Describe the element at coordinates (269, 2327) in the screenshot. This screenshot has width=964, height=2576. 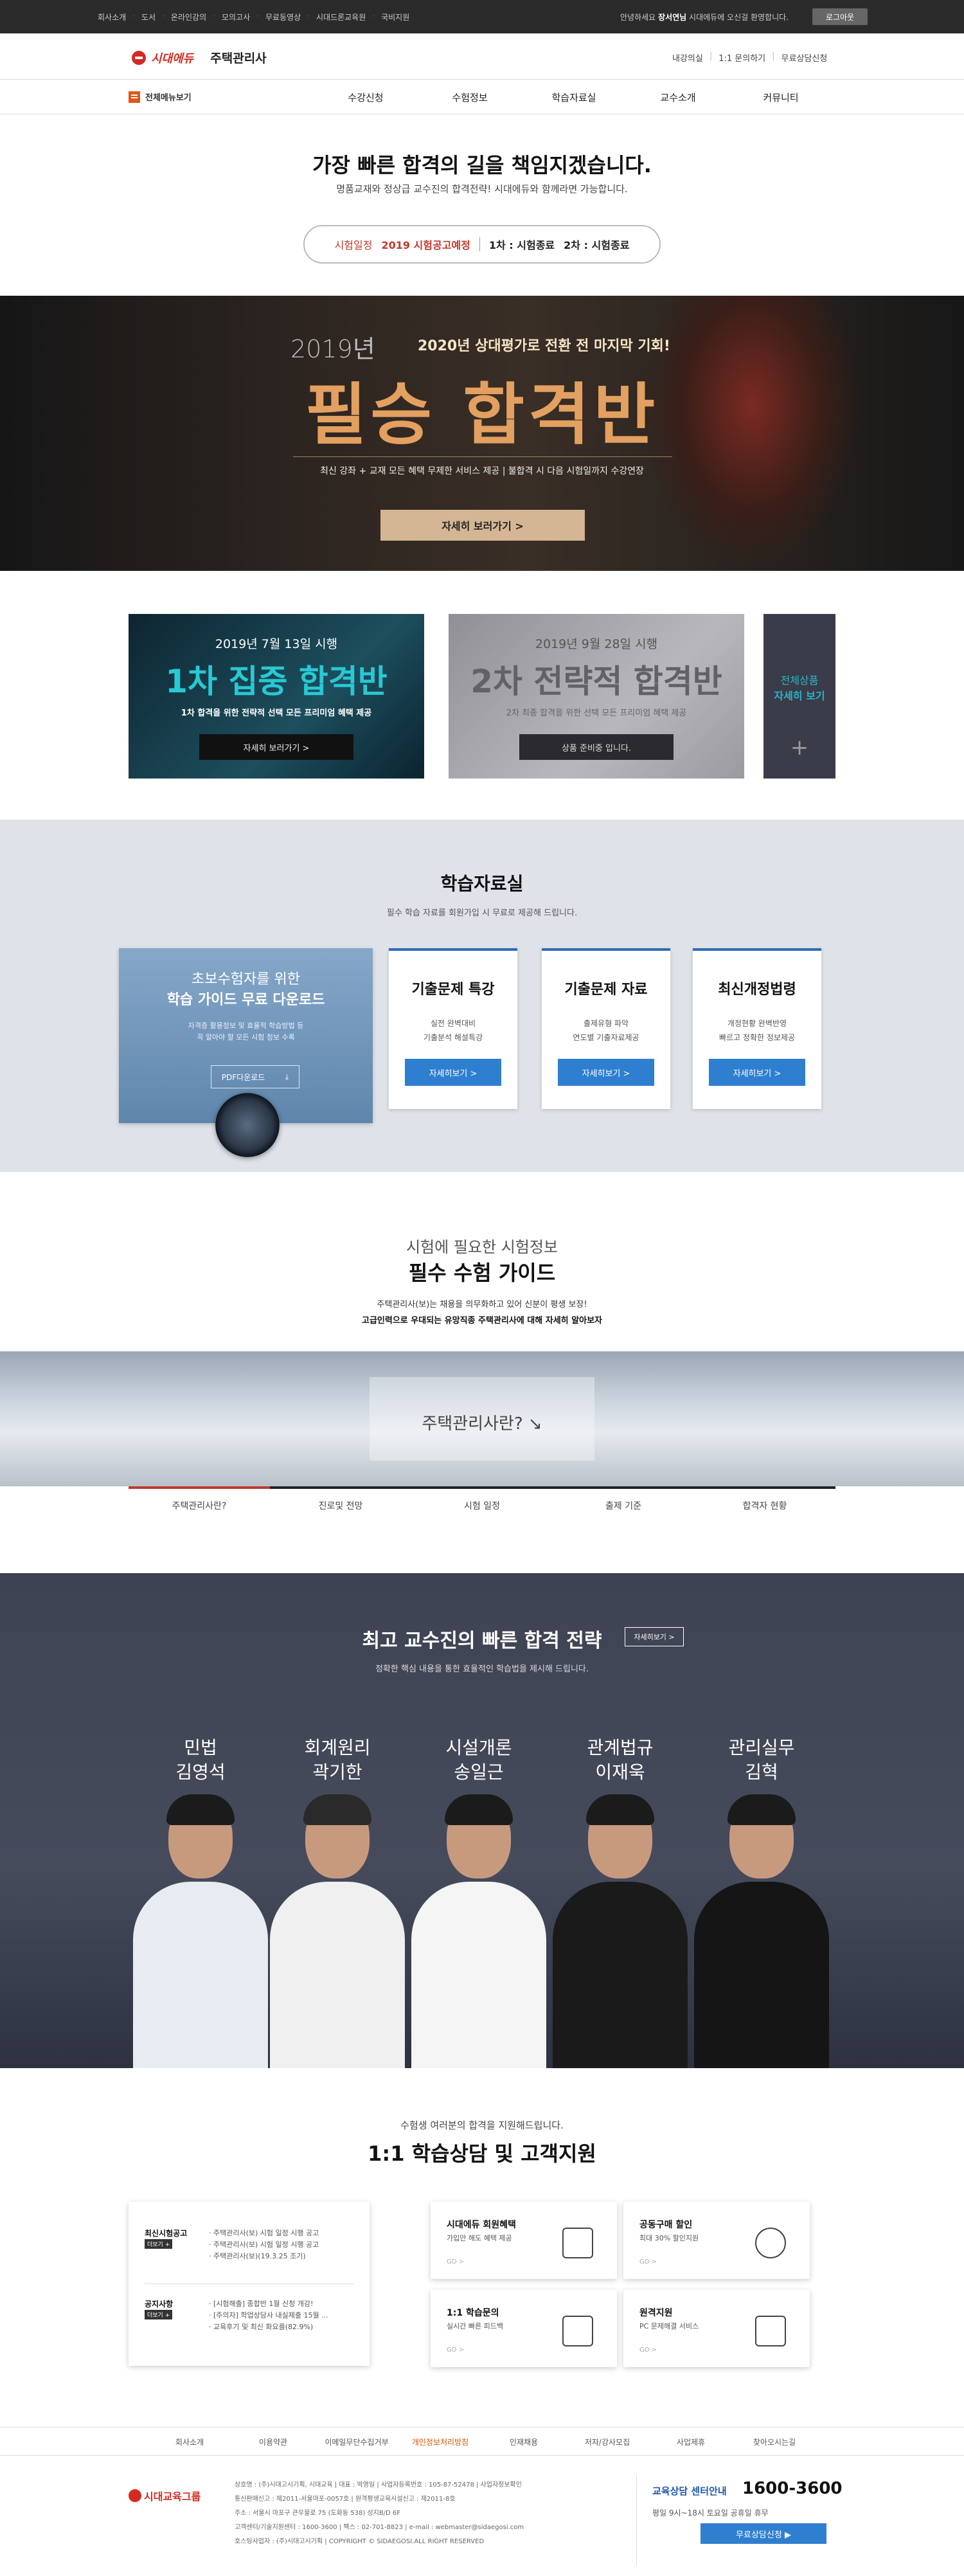
I see `notice-item: · 교육후기 및 최신 화요를(82.9%)` at that location.